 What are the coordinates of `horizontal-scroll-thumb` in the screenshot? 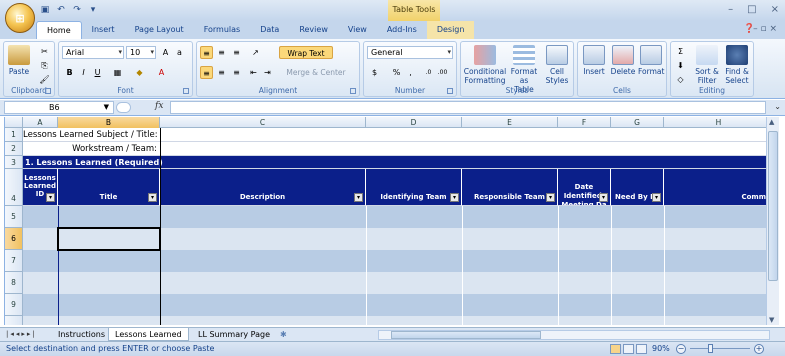 It's located at (466, 335).